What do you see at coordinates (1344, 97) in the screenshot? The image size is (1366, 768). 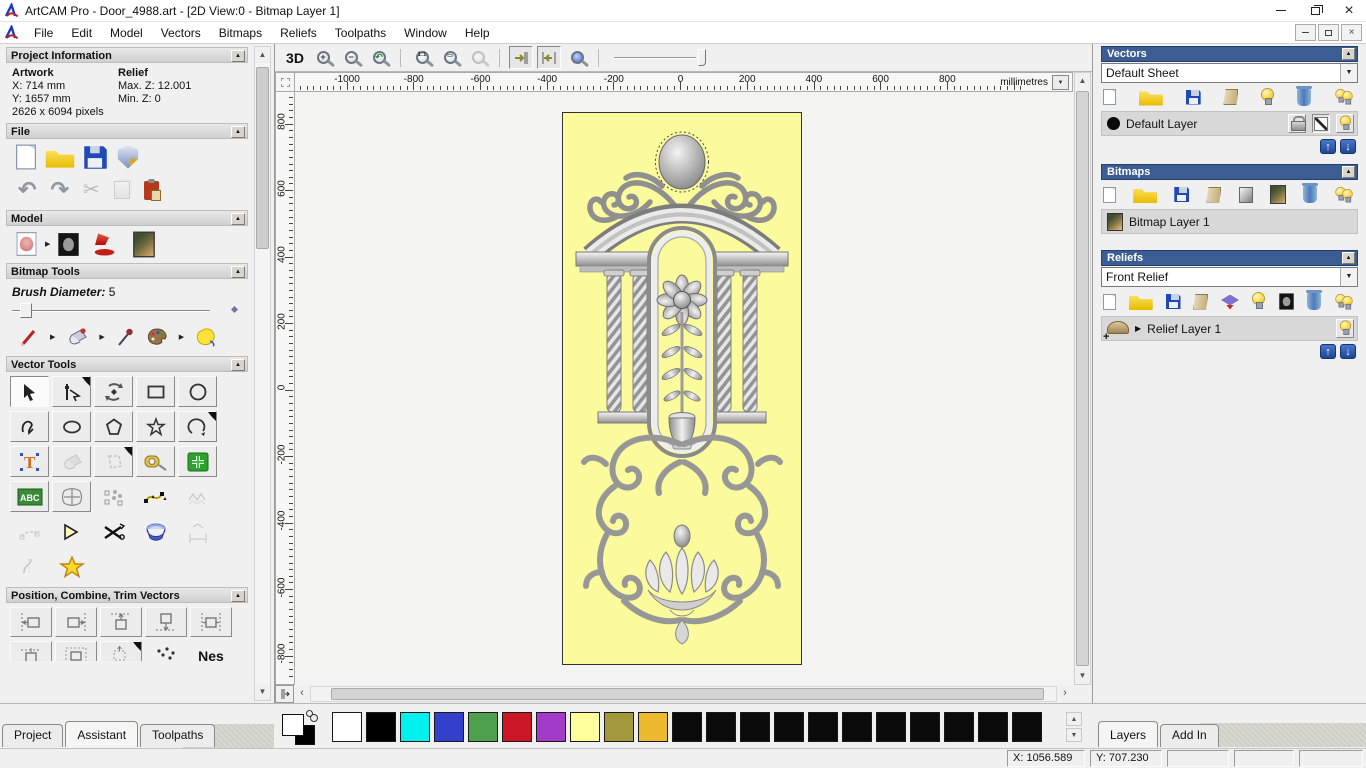 I see `toggle-all-layers-icon` at bounding box center [1344, 97].